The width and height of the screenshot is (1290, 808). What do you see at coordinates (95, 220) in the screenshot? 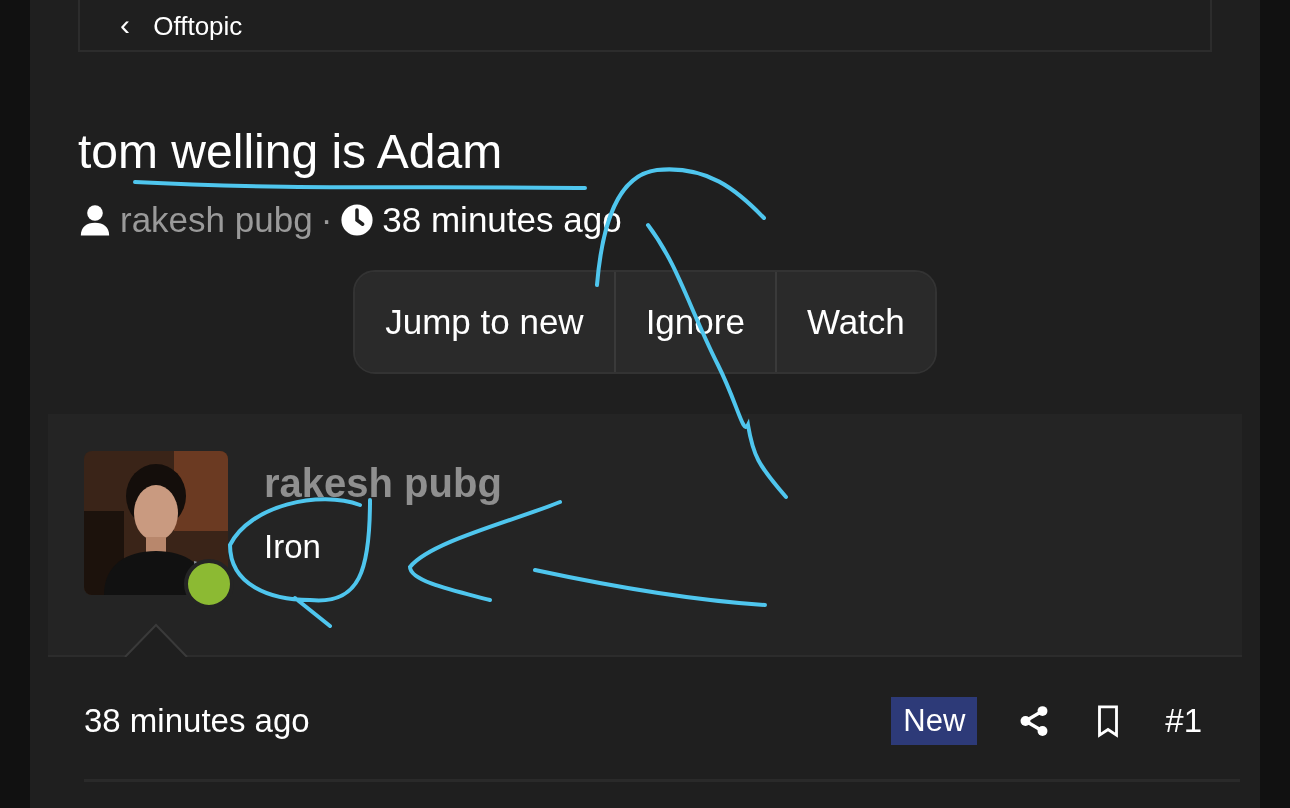
I see `user-icon` at bounding box center [95, 220].